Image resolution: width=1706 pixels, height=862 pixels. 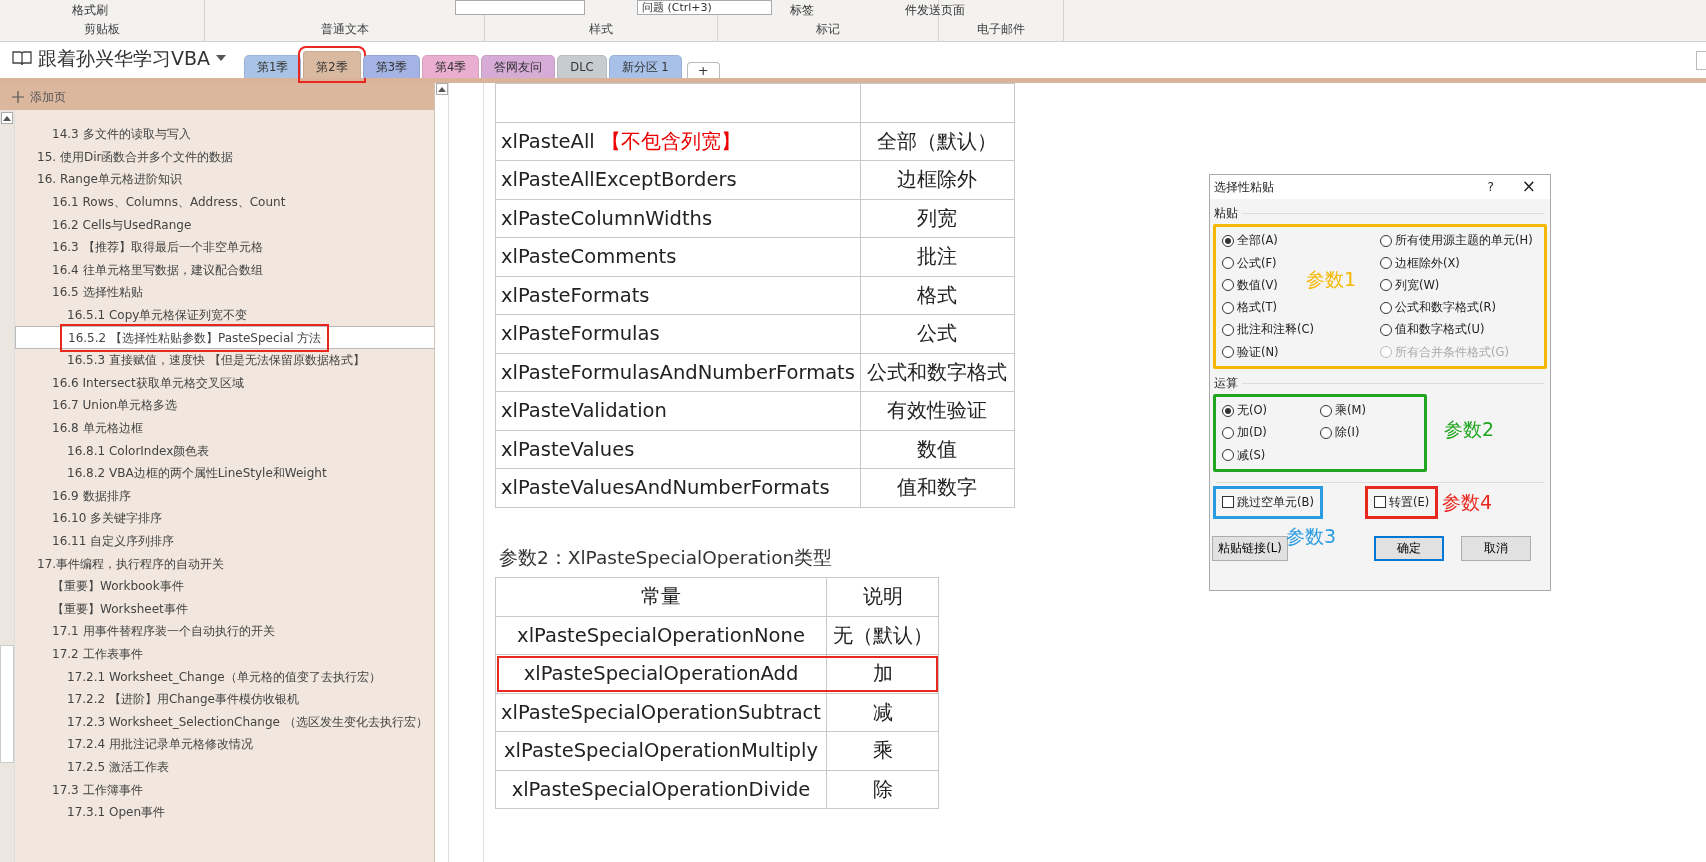 I want to click on page-item: 17.2.2 【进阶】用Change事件模仿收银机, so click(x=183, y=699).